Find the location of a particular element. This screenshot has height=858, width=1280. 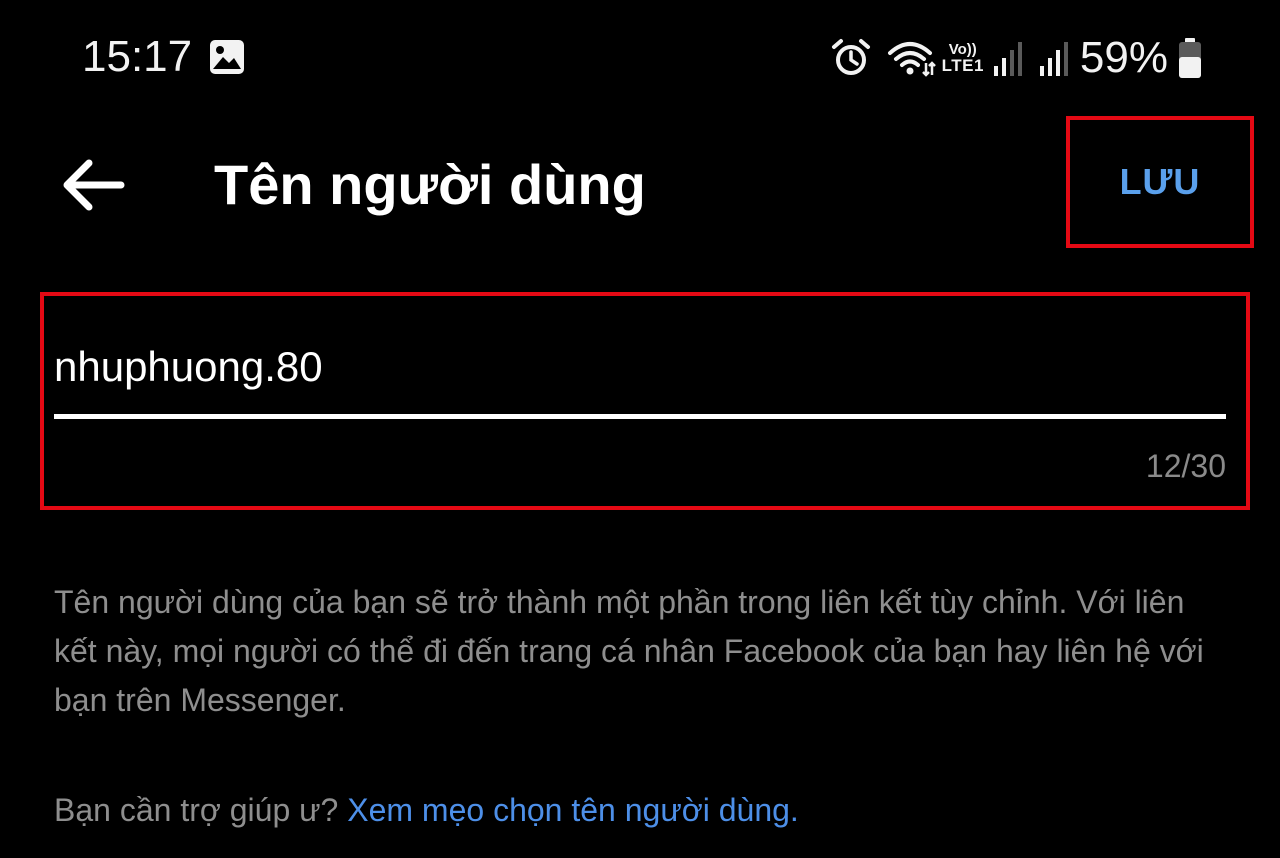

username-field-underline is located at coordinates (640, 416).